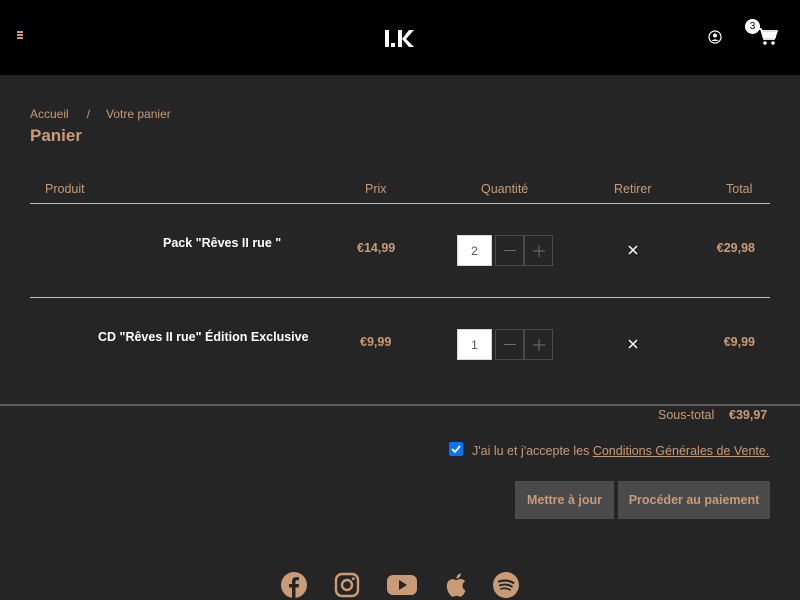 Image resolution: width=800 pixels, height=600 pixels. I want to click on cart-item-total: €29,98, so click(735, 248).